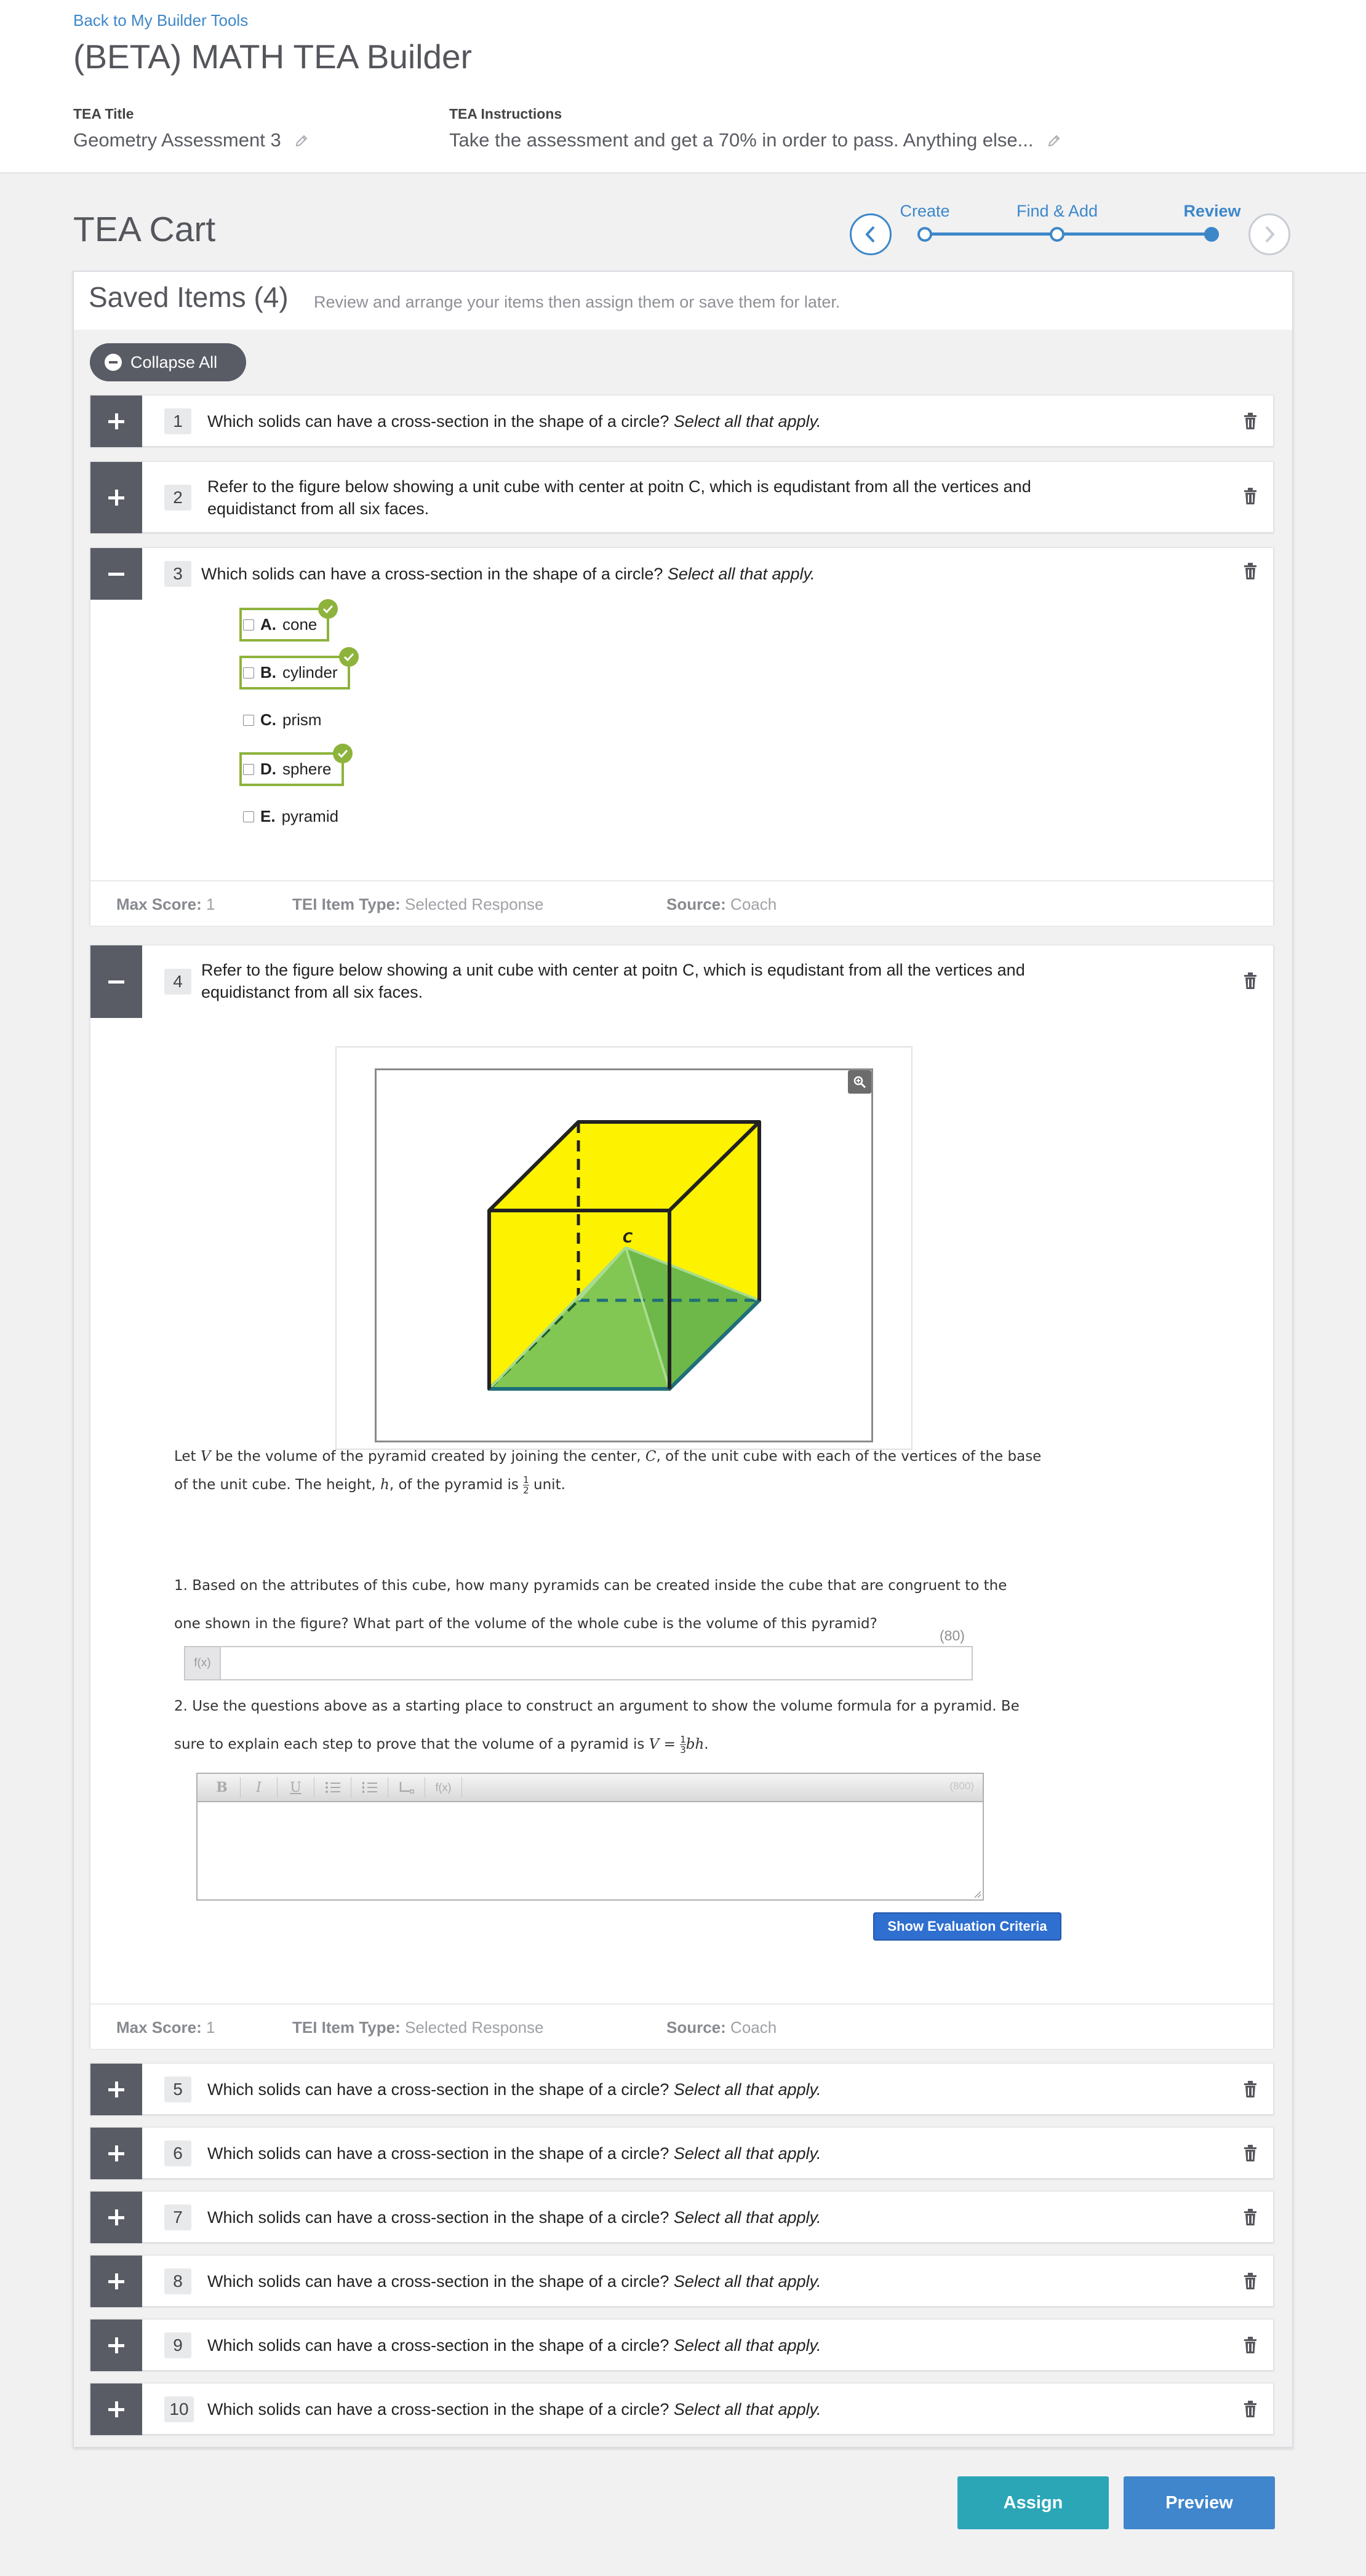 This screenshot has height=2576, width=1366. I want to click on step-next-button, so click(1269, 234).